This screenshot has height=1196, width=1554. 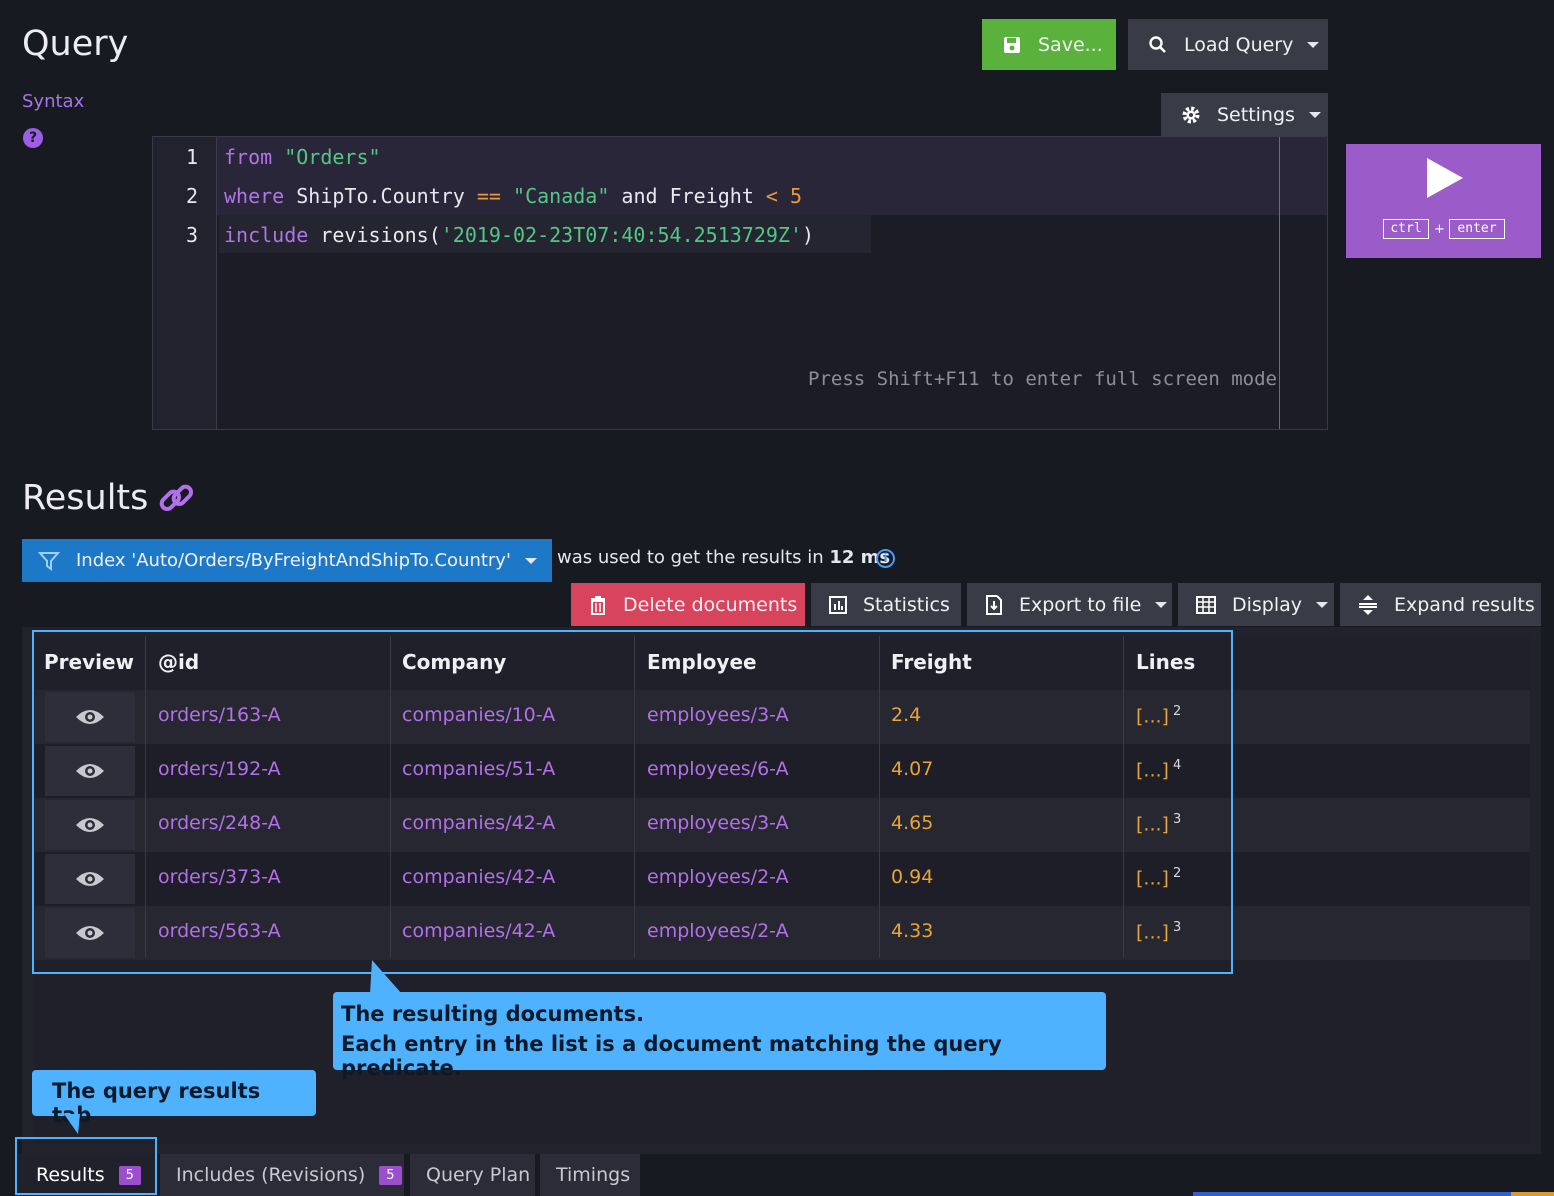 I want to click on trash-icon, so click(x=598, y=605).